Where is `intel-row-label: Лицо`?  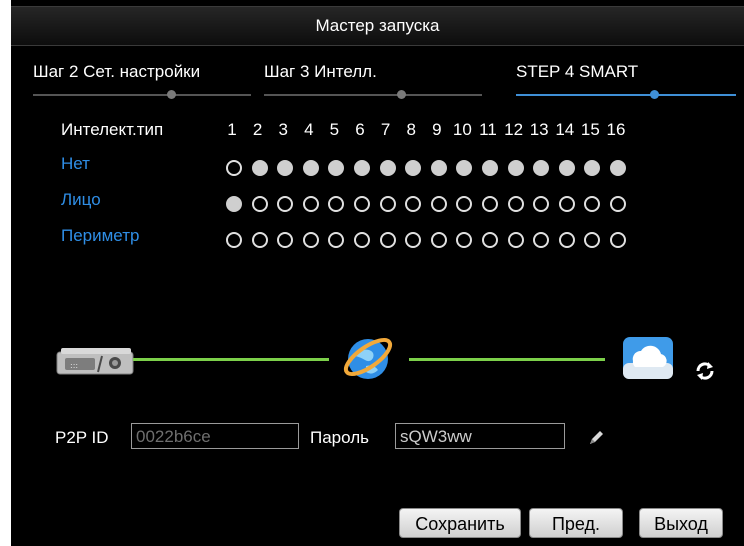 intel-row-label: Лицо is located at coordinates (81, 200).